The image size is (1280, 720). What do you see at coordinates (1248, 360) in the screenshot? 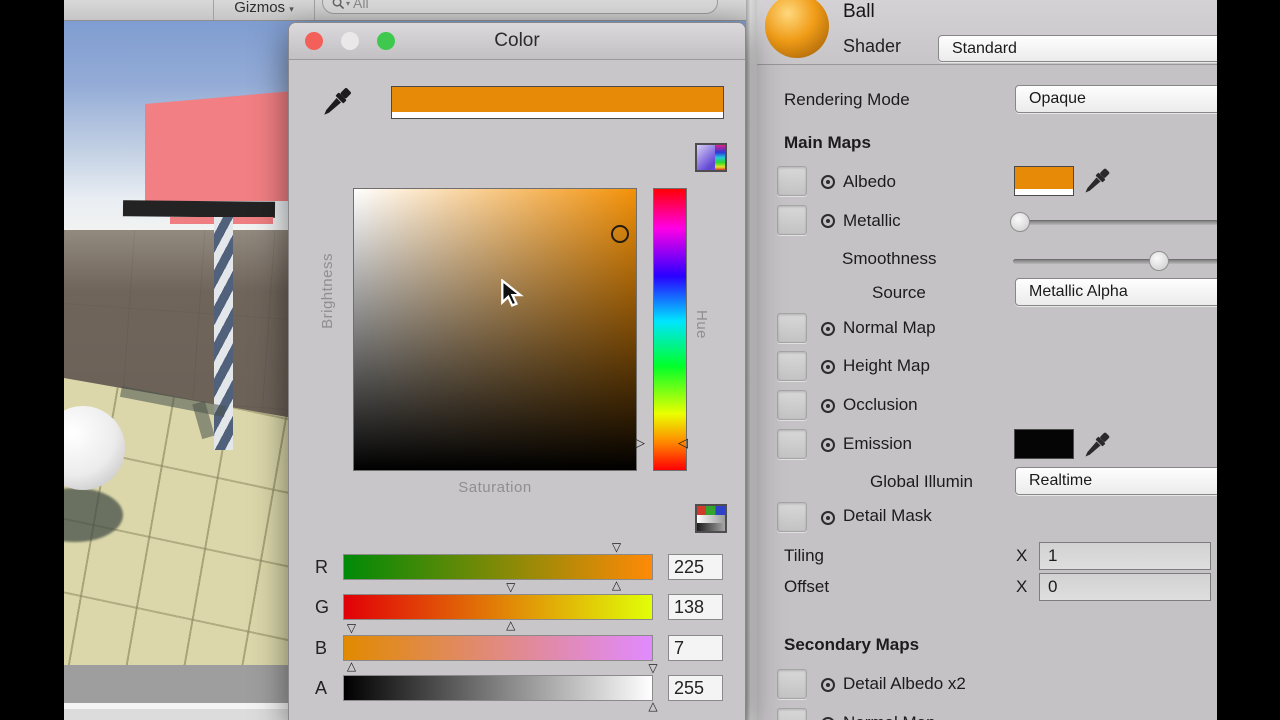
I see `right-black-strip` at bounding box center [1248, 360].